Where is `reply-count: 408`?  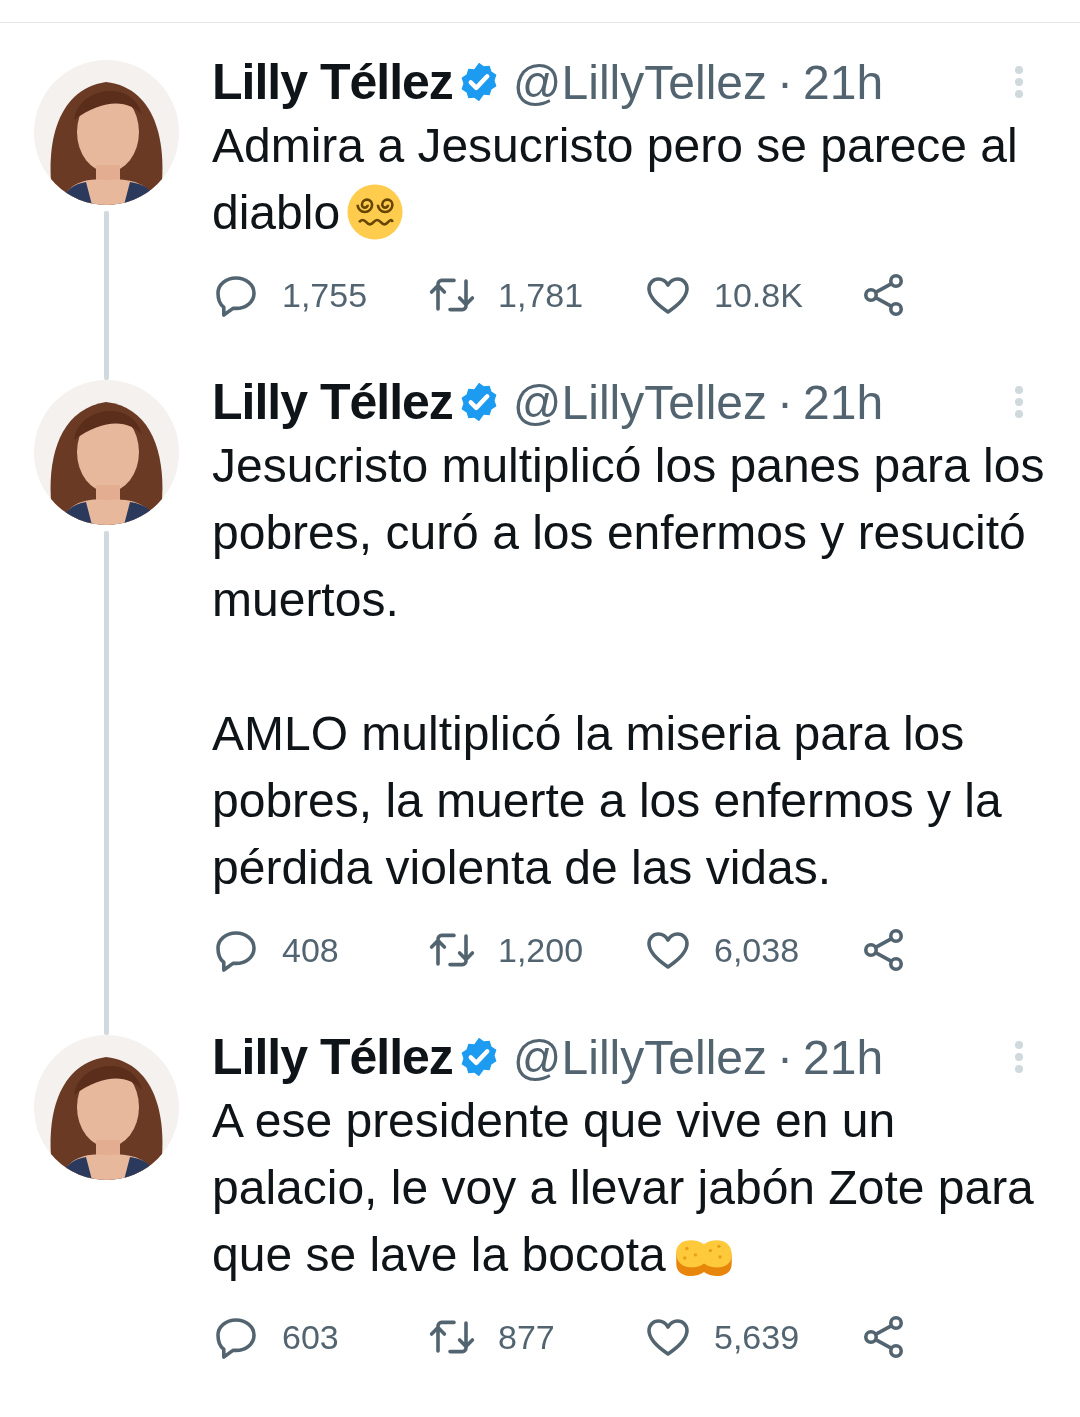 reply-count: 408 is located at coordinates (310, 950).